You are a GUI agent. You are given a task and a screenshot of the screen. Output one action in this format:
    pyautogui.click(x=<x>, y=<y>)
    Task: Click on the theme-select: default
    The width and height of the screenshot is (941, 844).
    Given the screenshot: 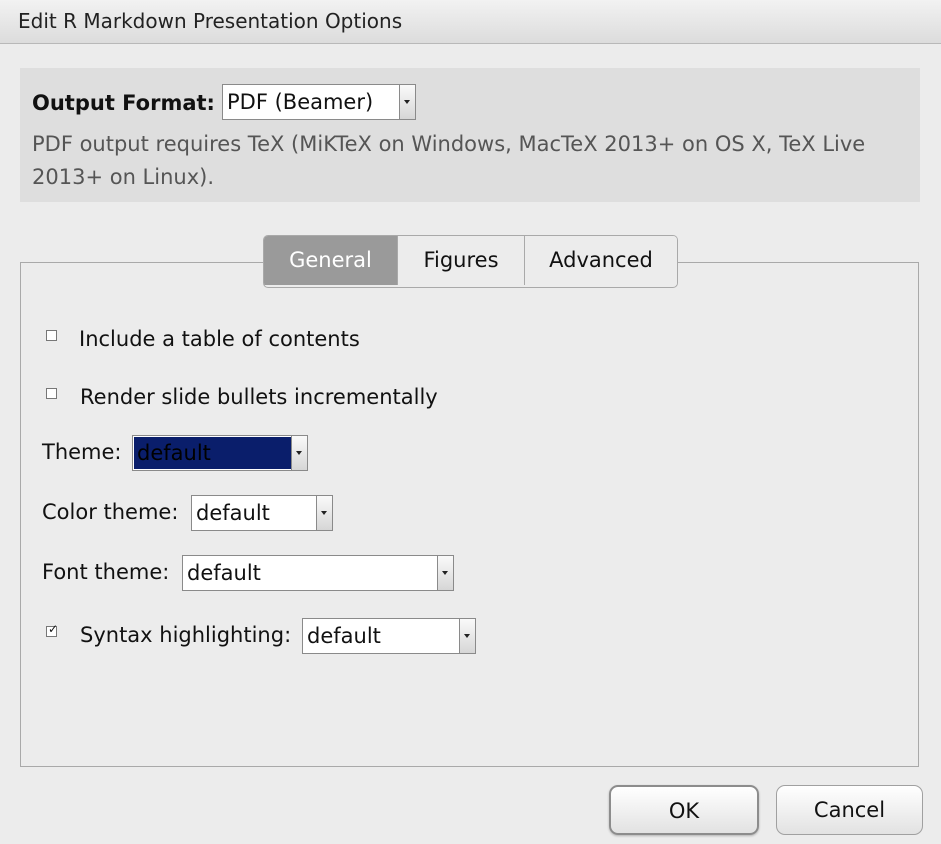 What is the action you would take?
    pyautogui.click(x=220, y=453)
    